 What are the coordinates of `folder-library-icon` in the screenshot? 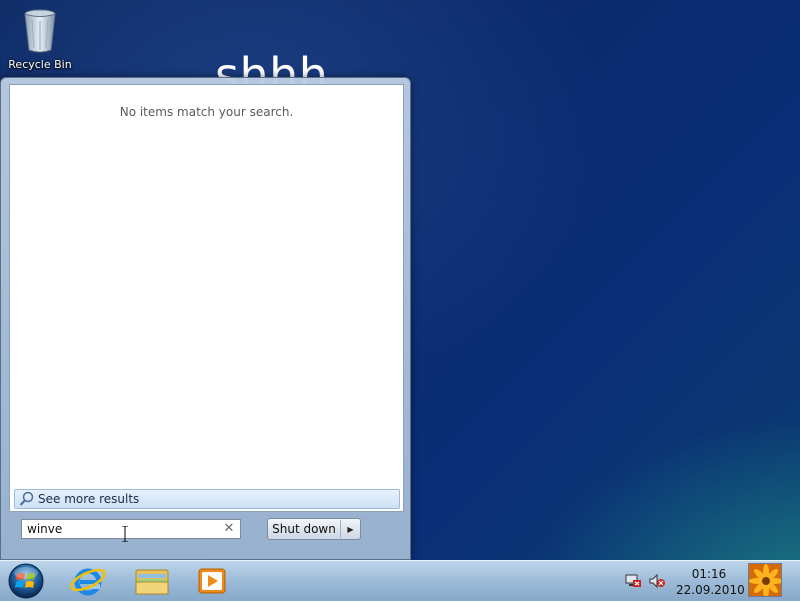 It's located at (152, 582).